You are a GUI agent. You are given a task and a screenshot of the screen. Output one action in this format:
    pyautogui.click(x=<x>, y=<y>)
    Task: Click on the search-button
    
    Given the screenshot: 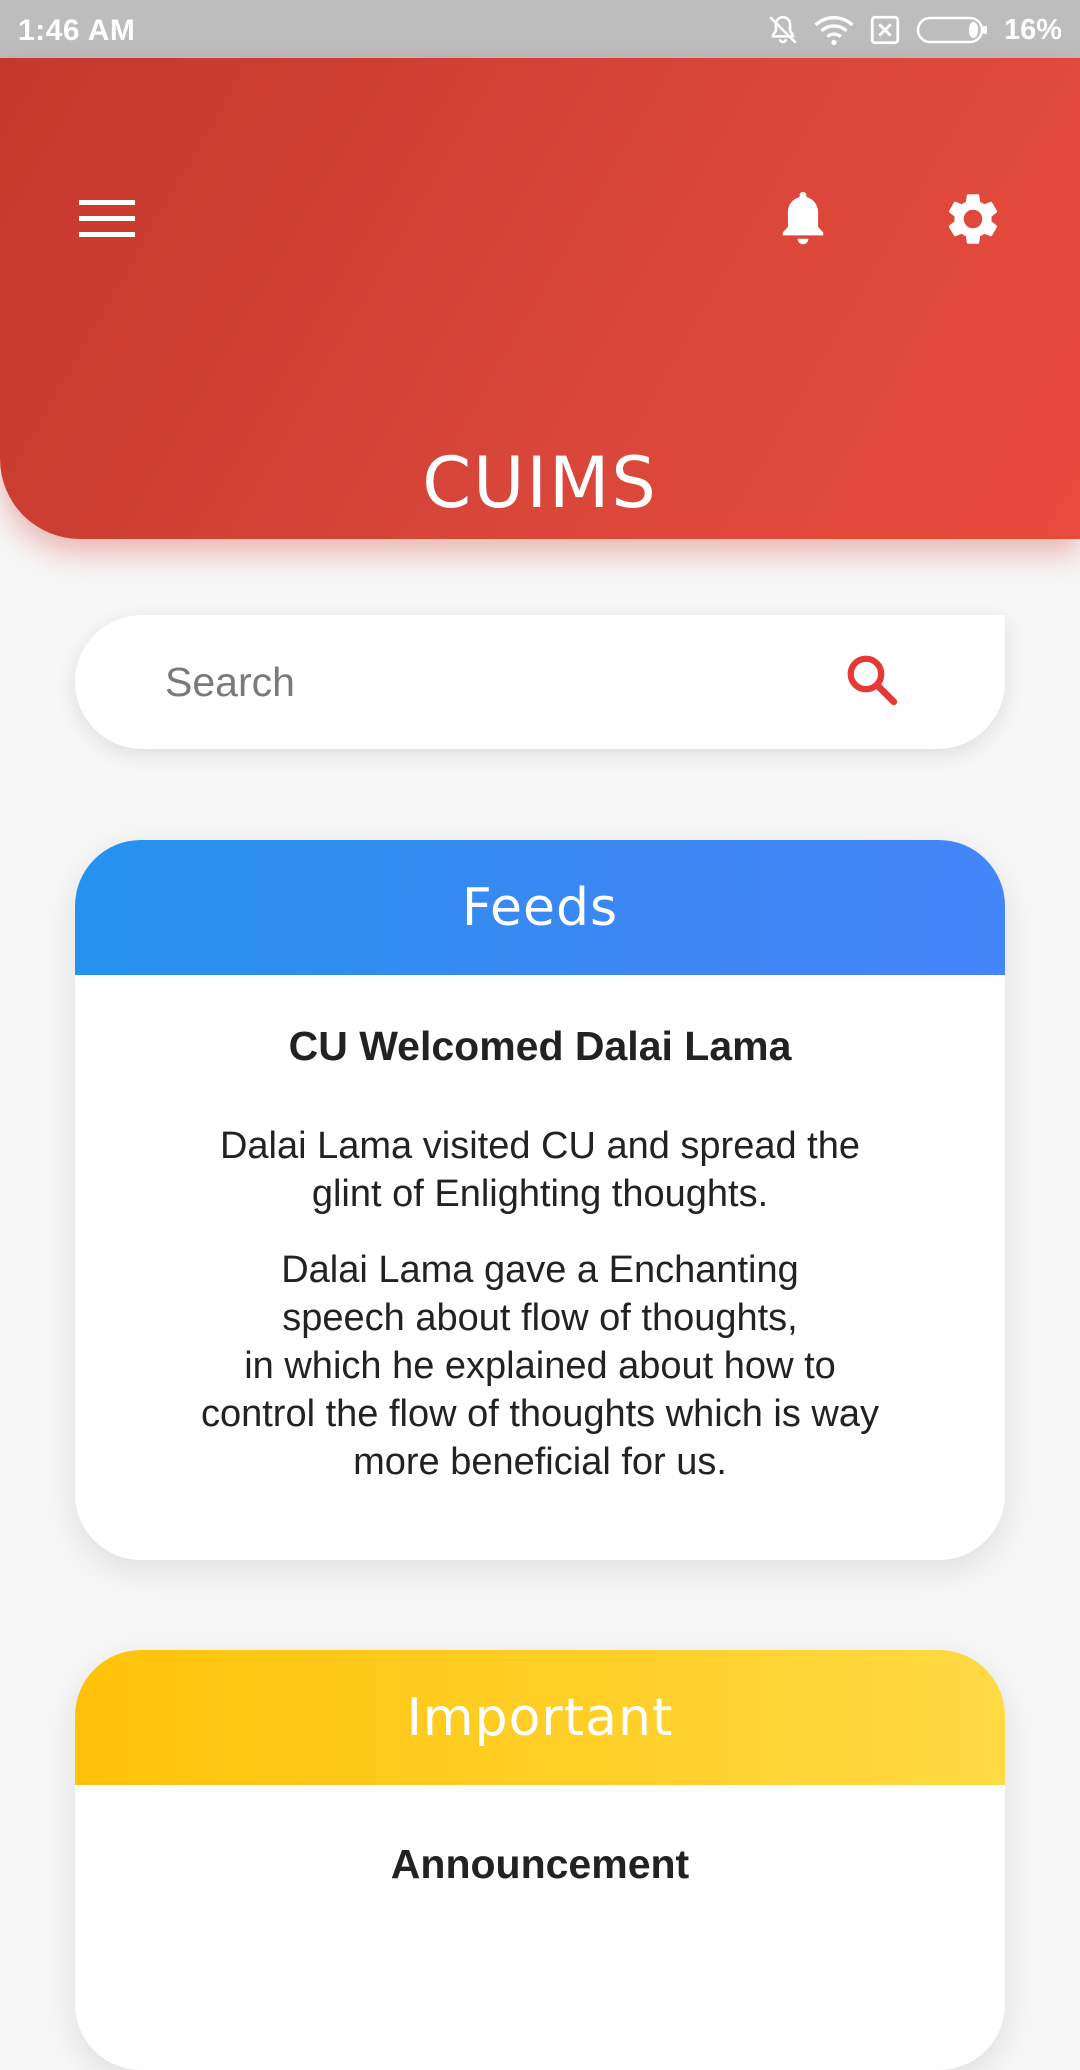 What is the action you would take?
    pyautogui.click(x=872, y=682)
    